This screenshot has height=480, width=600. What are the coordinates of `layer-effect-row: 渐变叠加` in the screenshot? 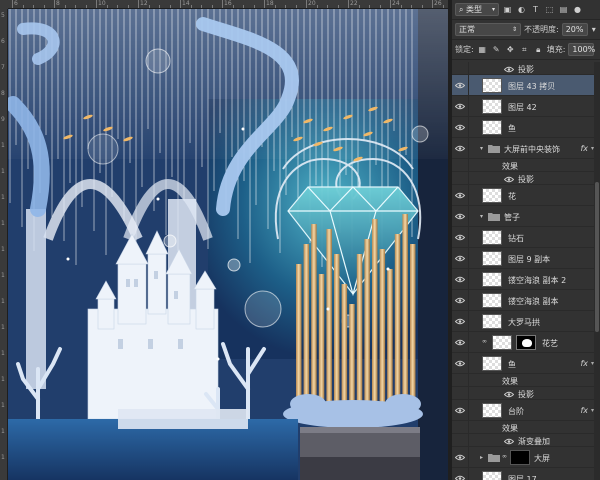 It's located at (523, 440).